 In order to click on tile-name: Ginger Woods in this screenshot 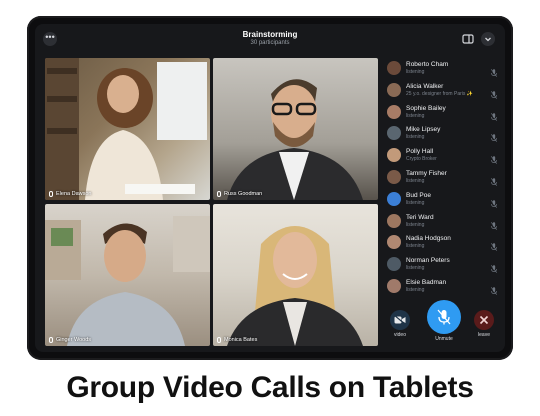, I will do `click(70, 340)`.